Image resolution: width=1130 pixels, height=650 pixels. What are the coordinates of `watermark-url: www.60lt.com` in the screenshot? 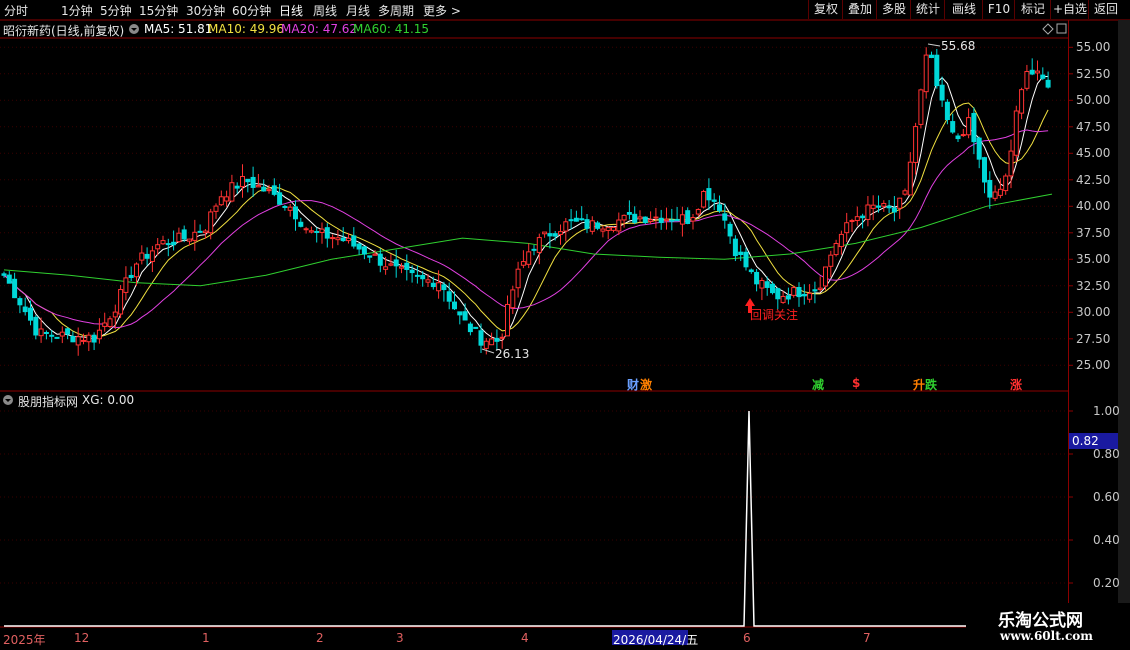 It's located at (1046, 636).